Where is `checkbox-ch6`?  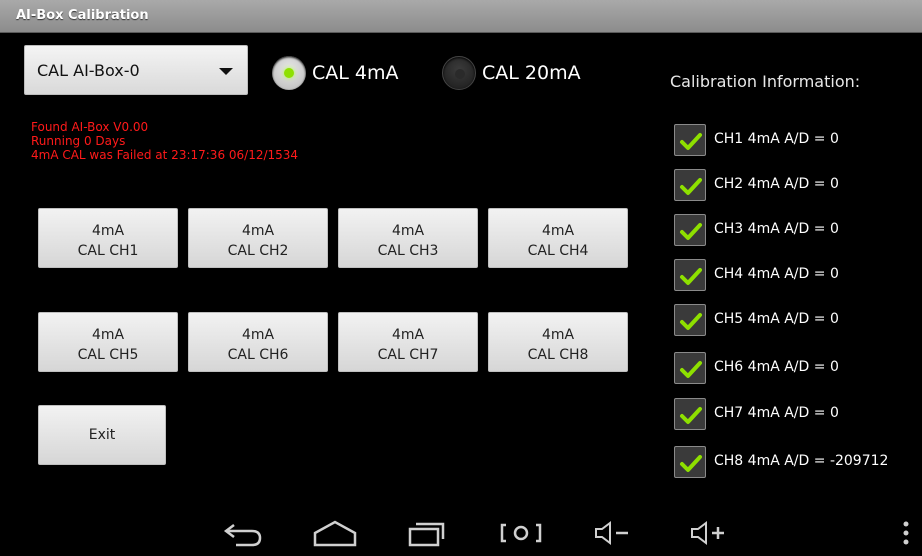
checkbox-ch6 is located at coordinates (690, 368).